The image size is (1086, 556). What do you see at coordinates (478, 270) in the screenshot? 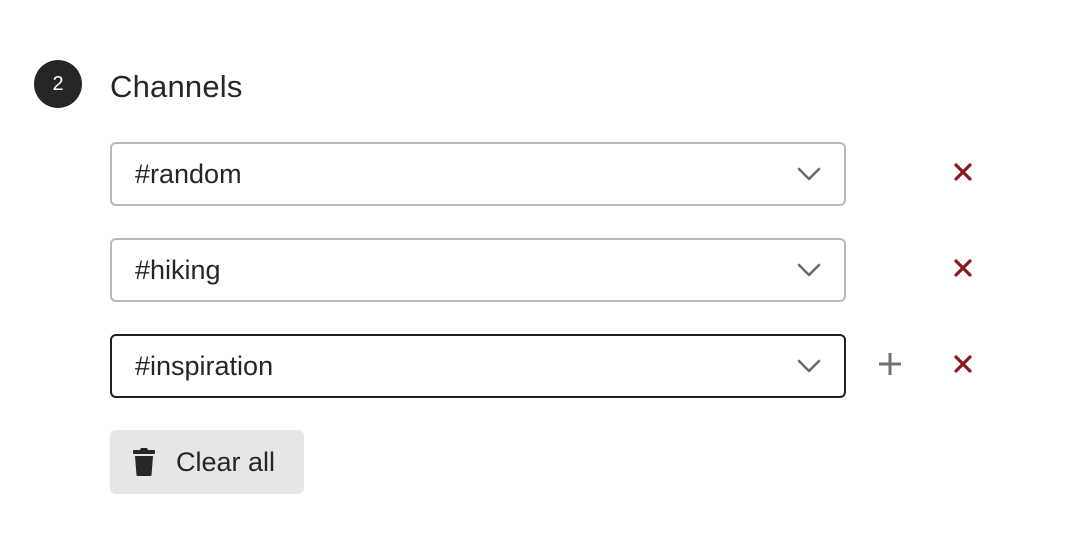
I see `channel-select: #hiking` at bounding box center [478, 270].